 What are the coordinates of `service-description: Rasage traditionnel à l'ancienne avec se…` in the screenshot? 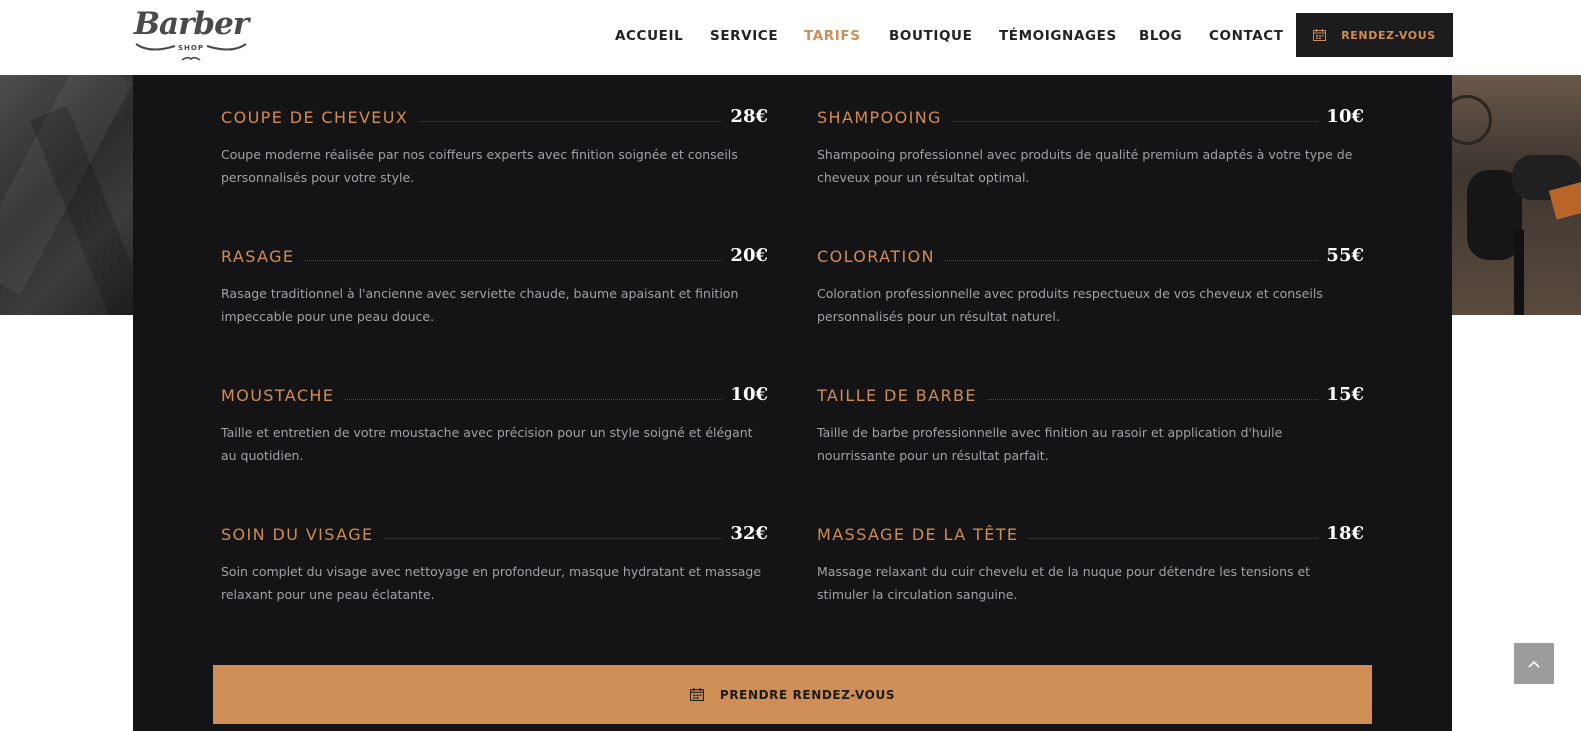 It's located at (480, 305).